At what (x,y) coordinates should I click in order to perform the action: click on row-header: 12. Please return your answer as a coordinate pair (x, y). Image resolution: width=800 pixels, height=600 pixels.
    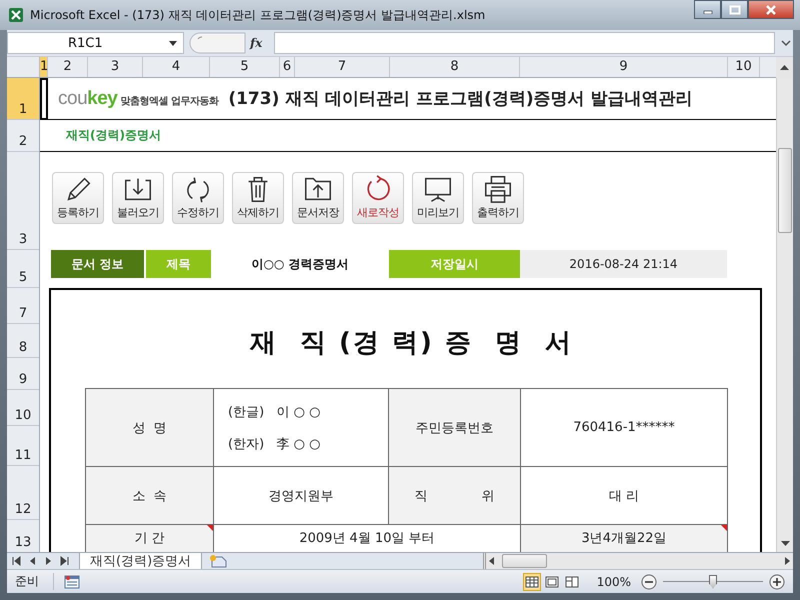
    Looking at the image, I should click on (23, 493).